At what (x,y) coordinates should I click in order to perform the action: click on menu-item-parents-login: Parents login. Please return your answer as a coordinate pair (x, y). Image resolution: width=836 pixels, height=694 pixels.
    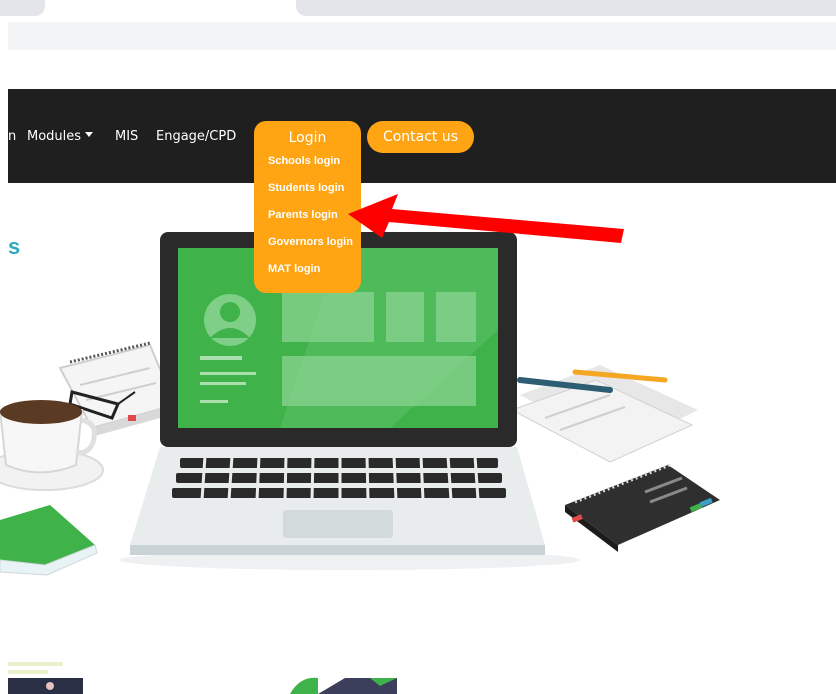
    Looking at the image, I should click on (303, 215).